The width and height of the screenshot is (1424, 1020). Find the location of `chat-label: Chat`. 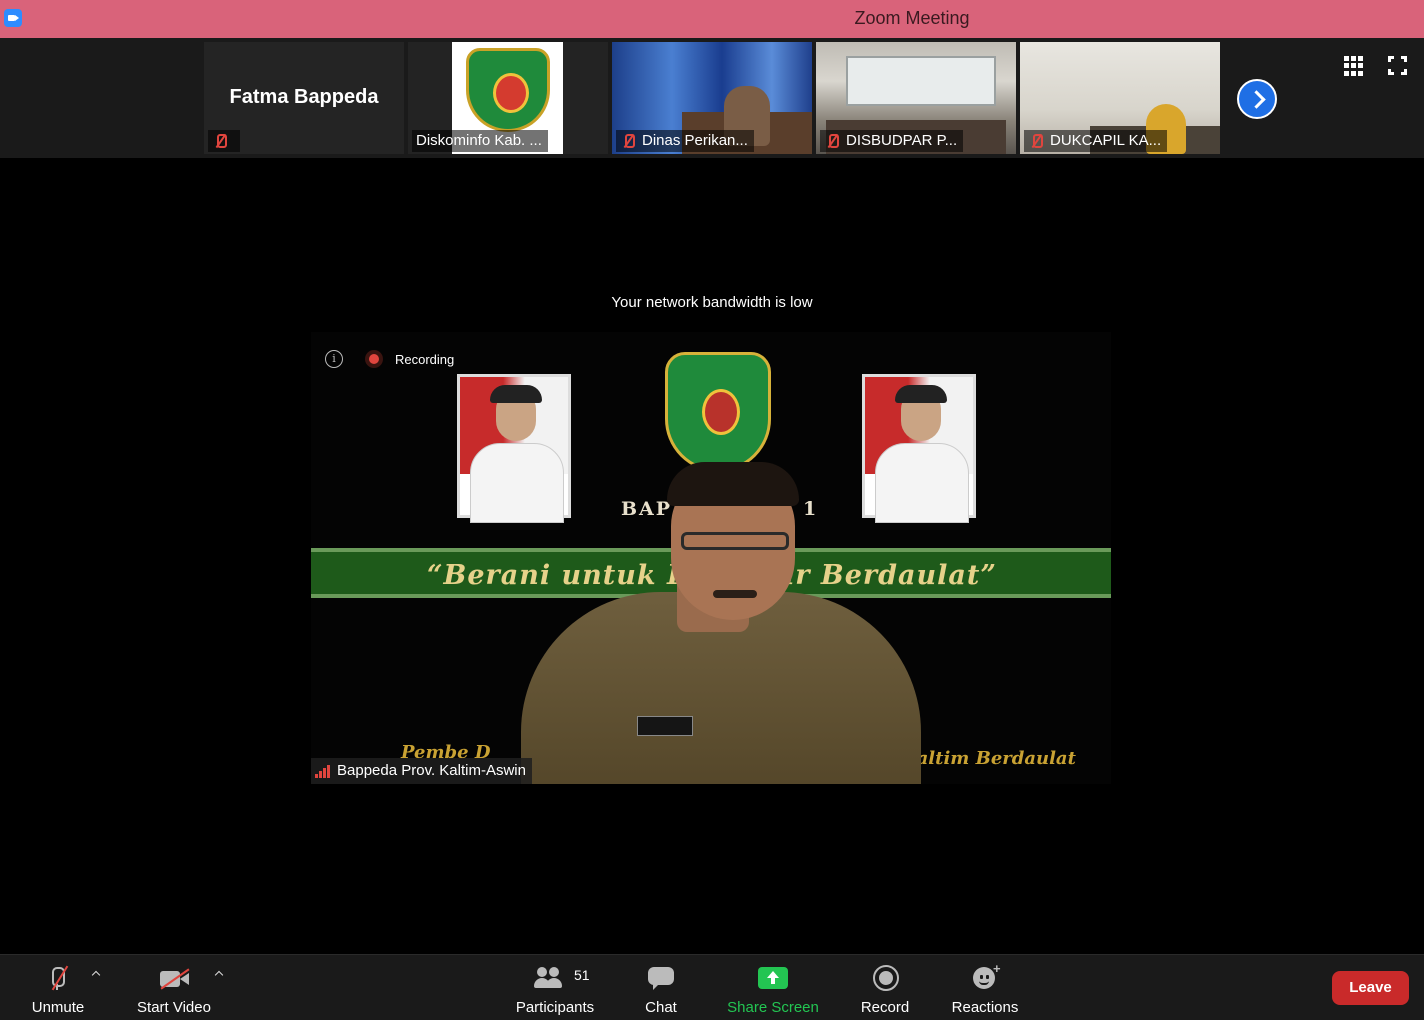

chat-label: Chat is located at coordinates (661, 1007).